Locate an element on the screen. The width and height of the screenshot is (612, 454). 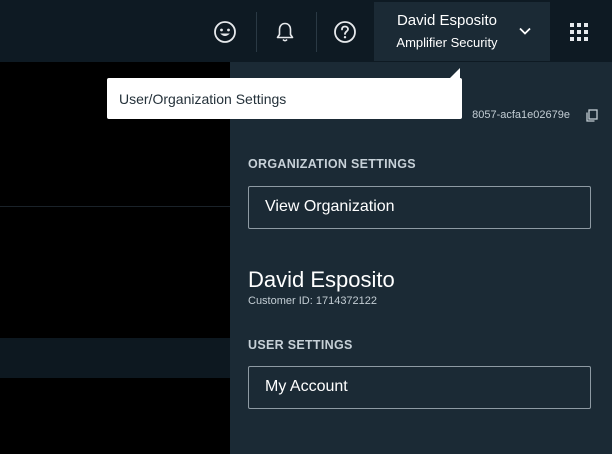
copy-icon is located at coordinates (592, 115).